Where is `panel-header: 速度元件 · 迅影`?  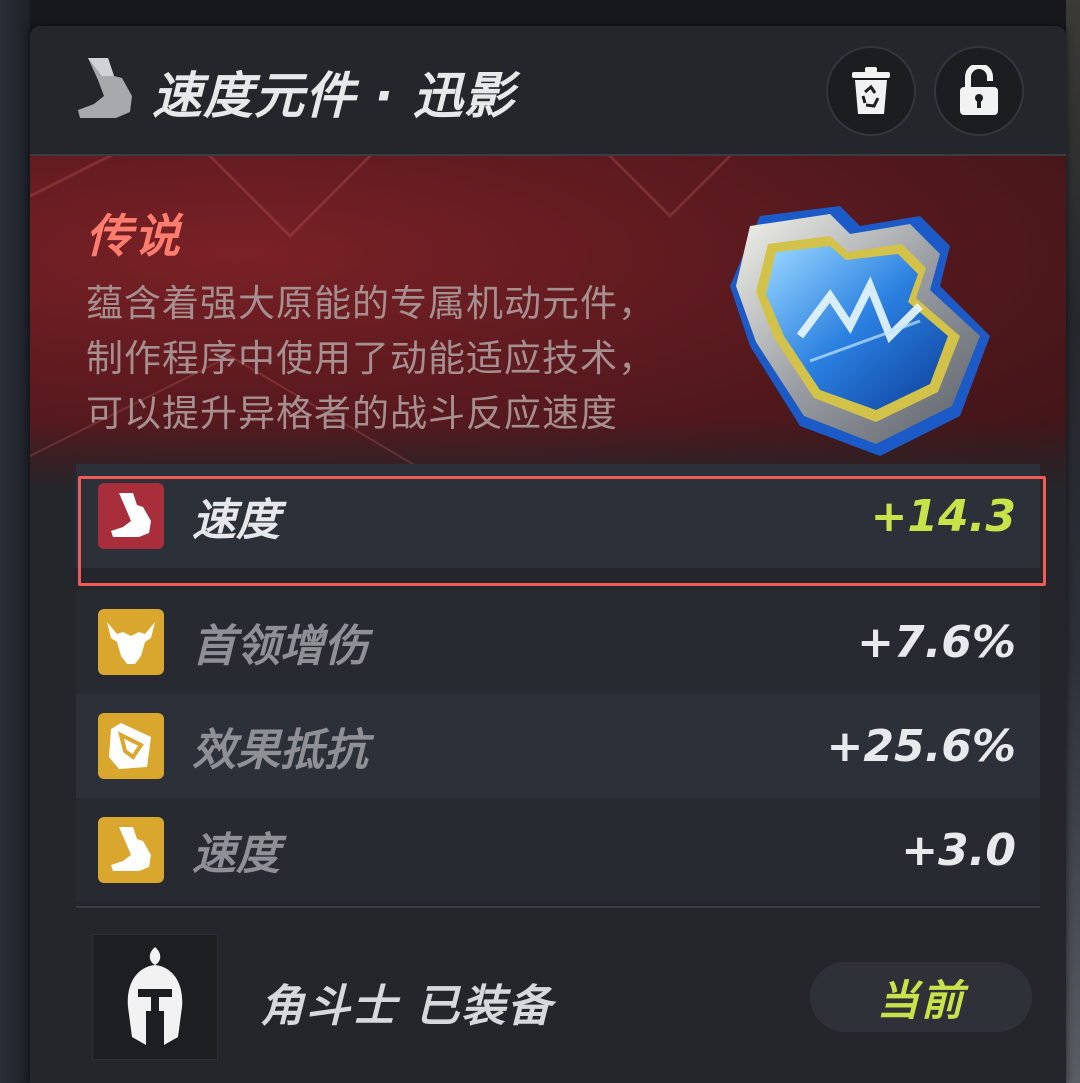
panel-header: 速度元件 · 迅影 is located at coordinates (548, 90).